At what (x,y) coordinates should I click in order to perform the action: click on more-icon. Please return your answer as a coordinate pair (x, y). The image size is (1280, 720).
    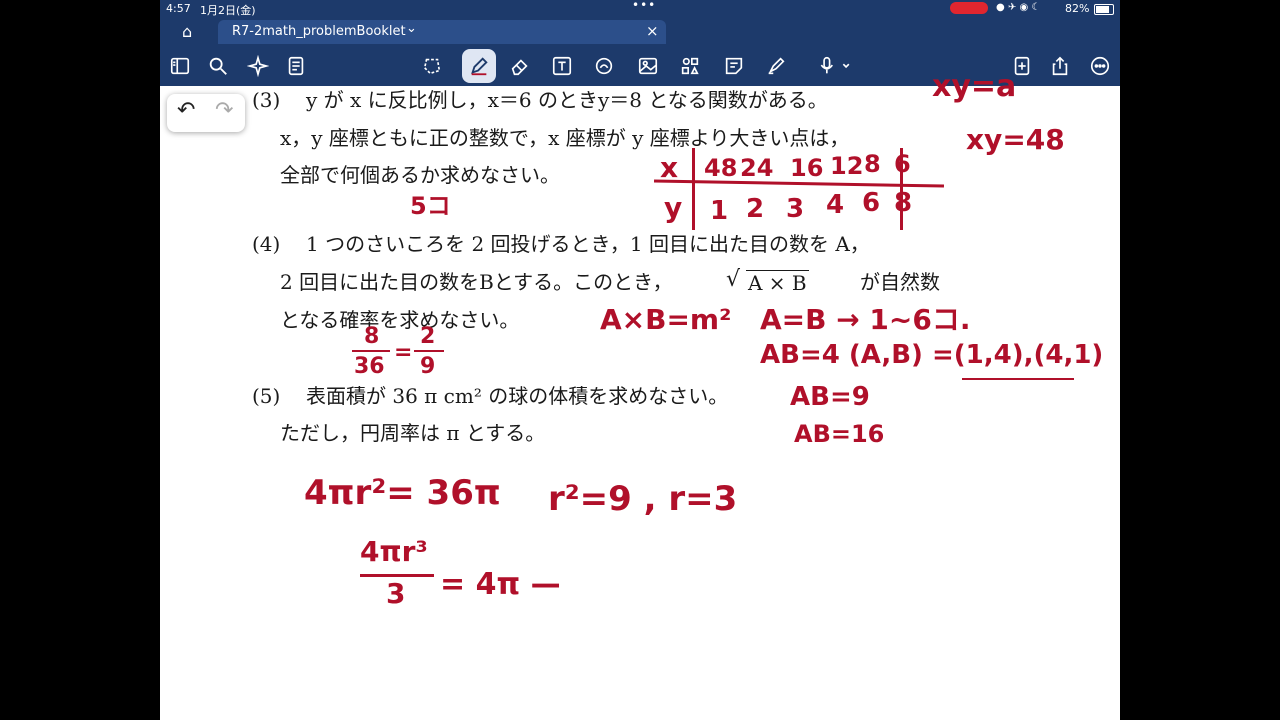
    Looking at the image, I should click on (1100, 66).